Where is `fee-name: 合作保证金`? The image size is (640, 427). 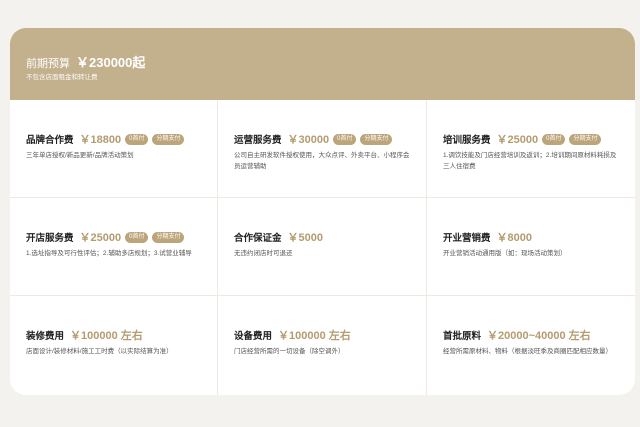
fee-name: 合作保证金 is located at coordinates (258, 238).